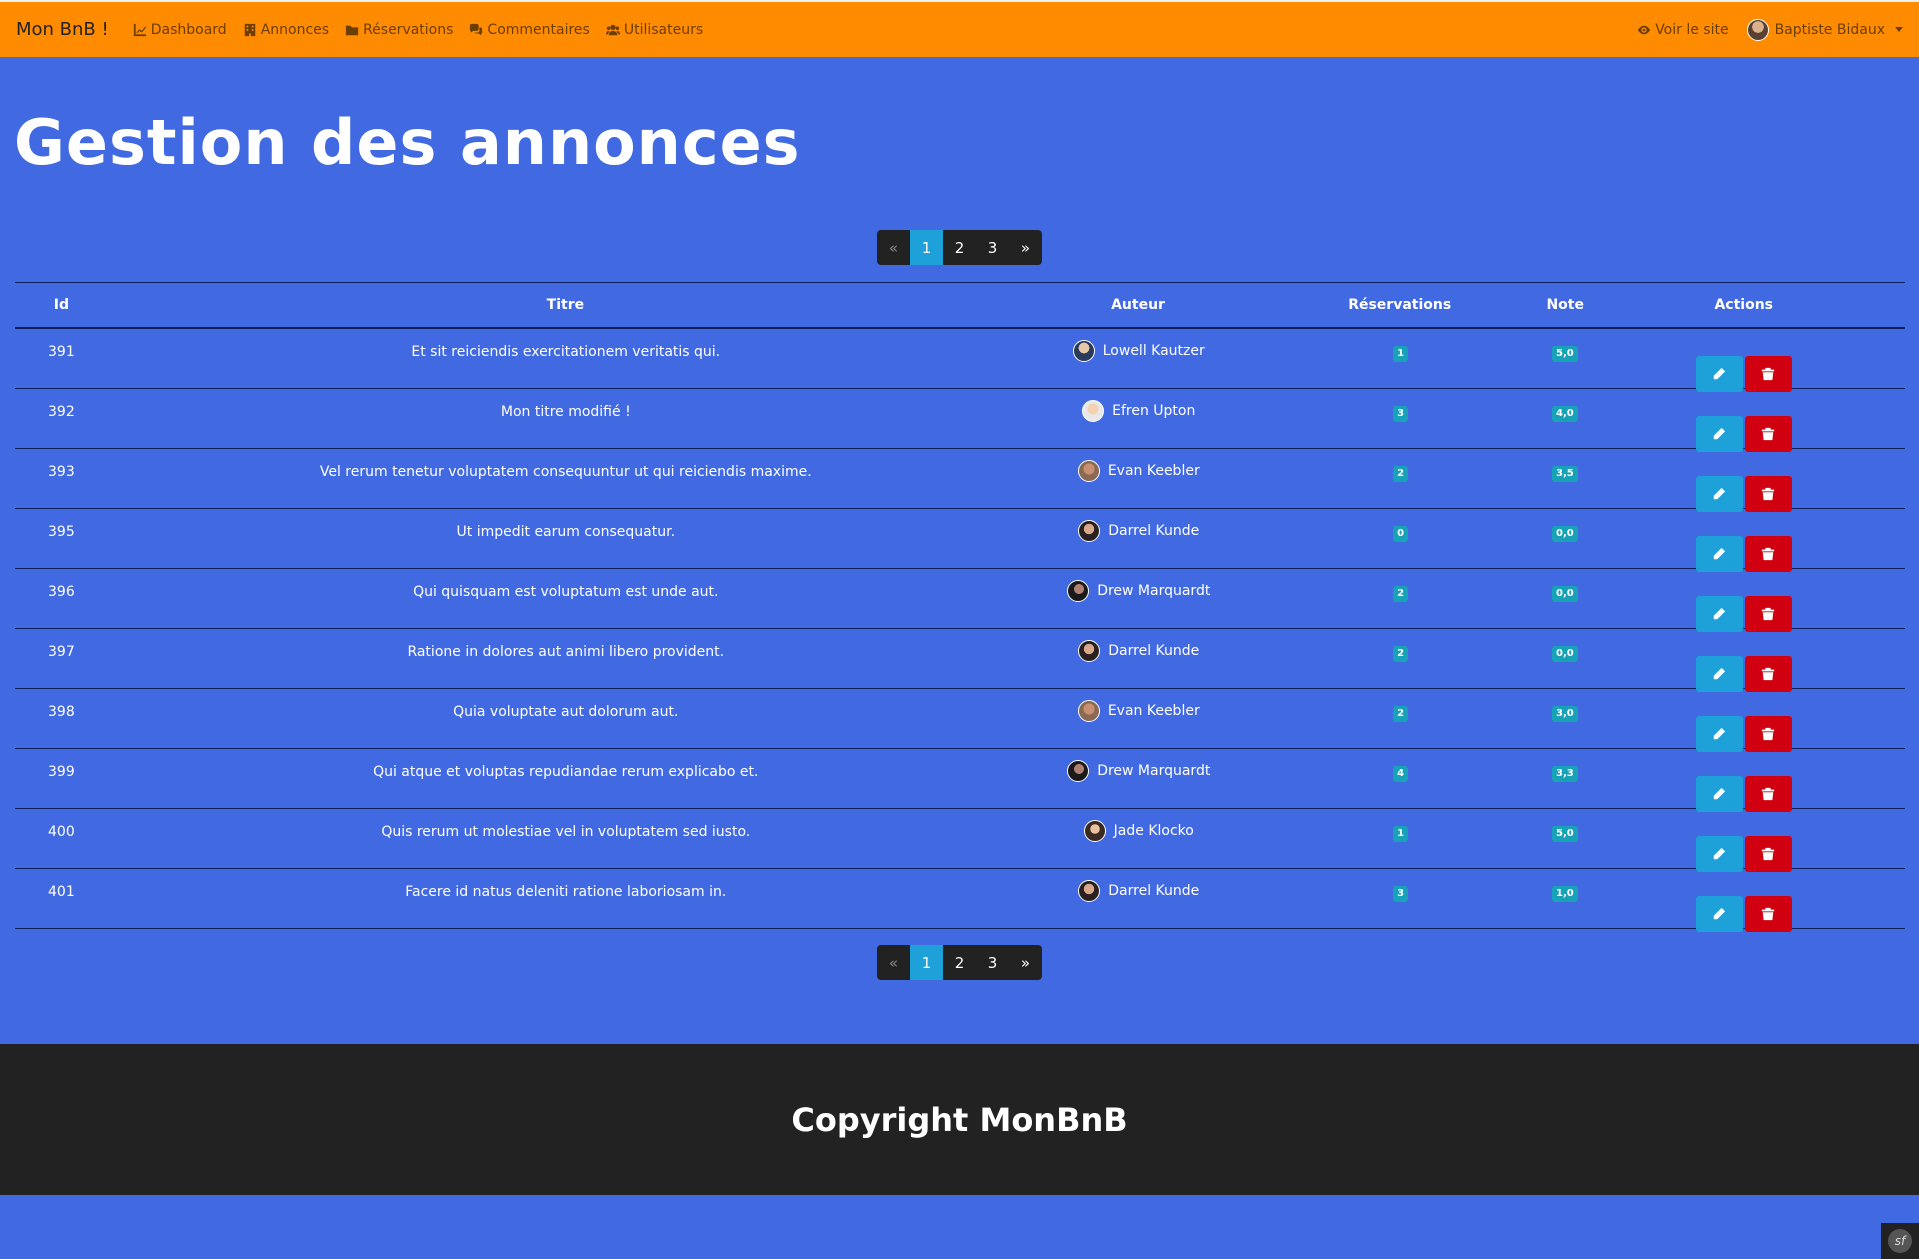 This screenshot has width=1919, height=1259. What do you see at coordinates (476, 29) in the screenshot?
I see `comments-icon` at bounding box center [476, 29].